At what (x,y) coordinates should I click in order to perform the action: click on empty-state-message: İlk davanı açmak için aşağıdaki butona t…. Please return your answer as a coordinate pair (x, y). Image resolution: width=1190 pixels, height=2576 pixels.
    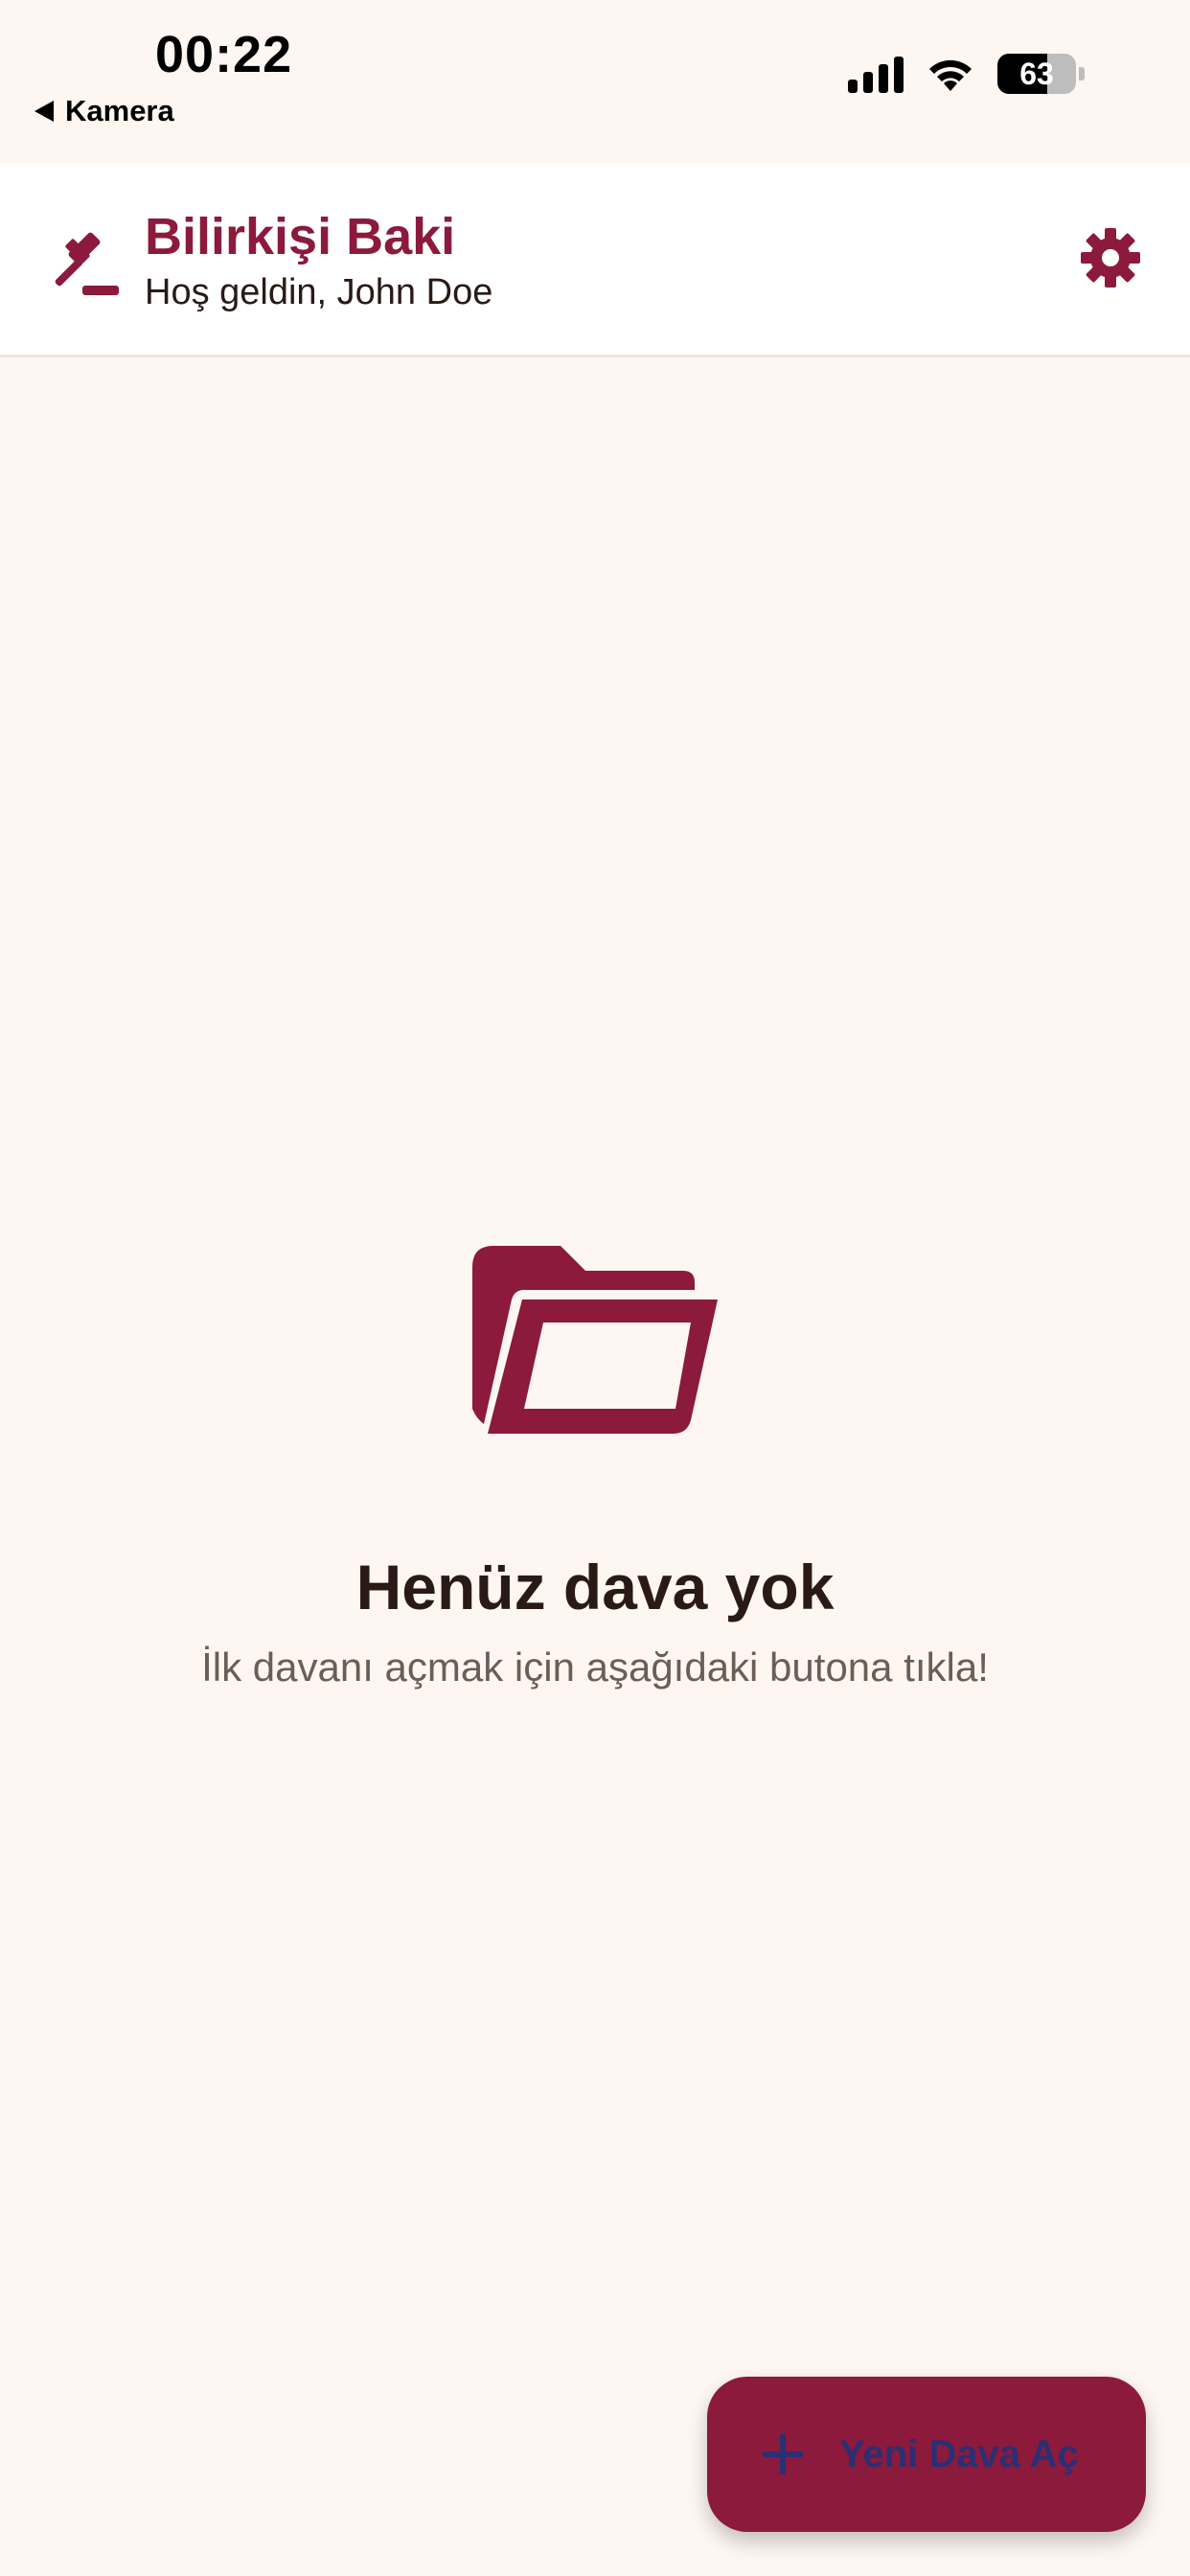
    Looking at the image, I should click on (595, 1667).